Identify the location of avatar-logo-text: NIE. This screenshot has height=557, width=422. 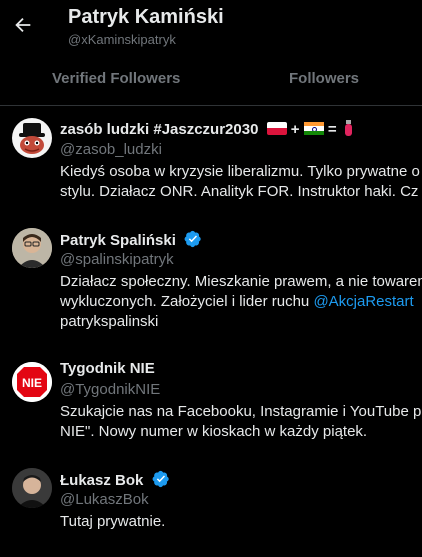
(32, 383).